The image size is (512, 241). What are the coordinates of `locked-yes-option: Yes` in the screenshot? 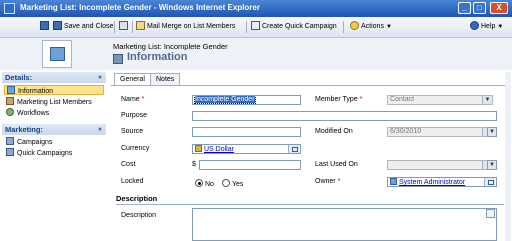 It's located at (232, 183).